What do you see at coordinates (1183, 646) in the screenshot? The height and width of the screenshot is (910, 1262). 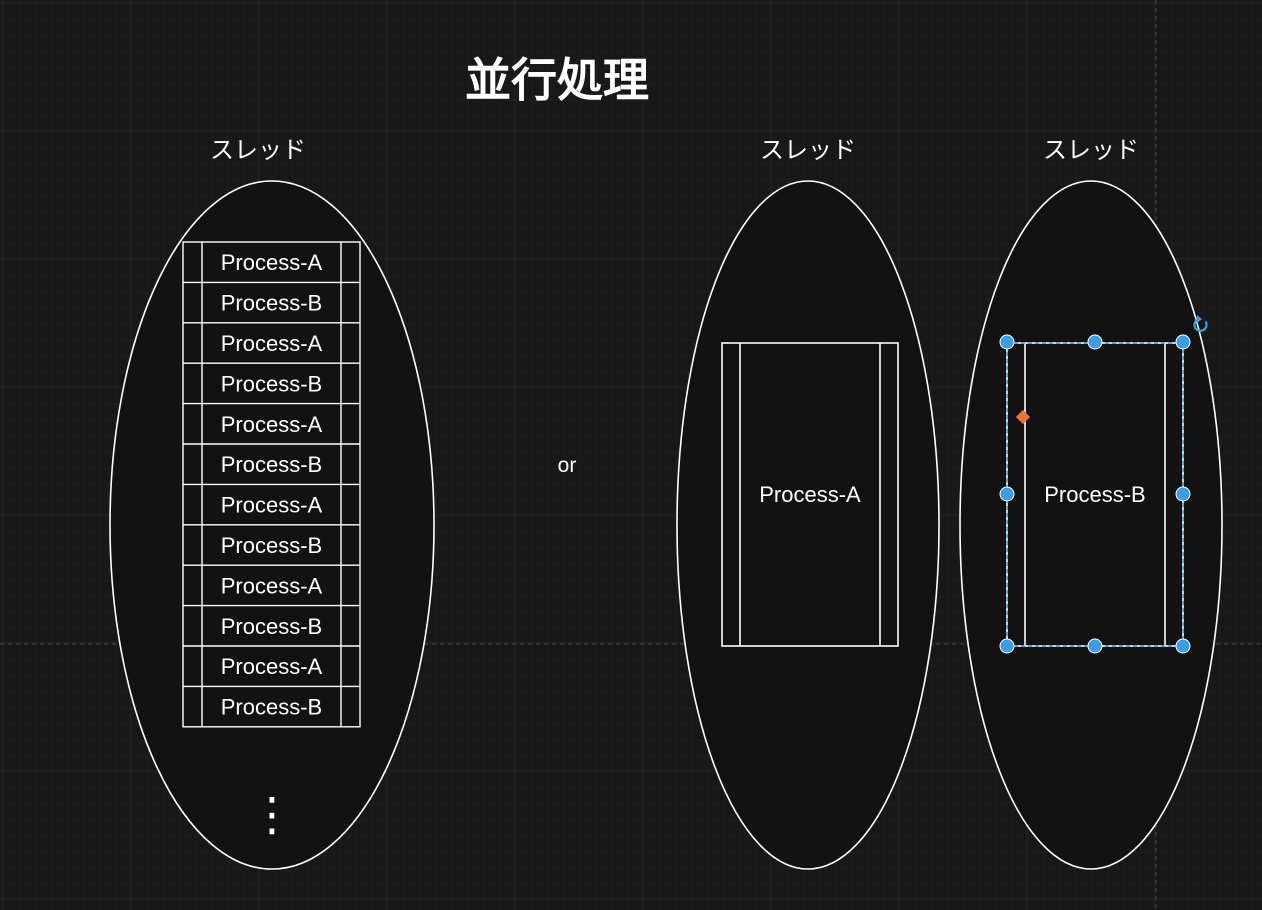 I see `resize-handle-se` at bounding box center [1183, 646].